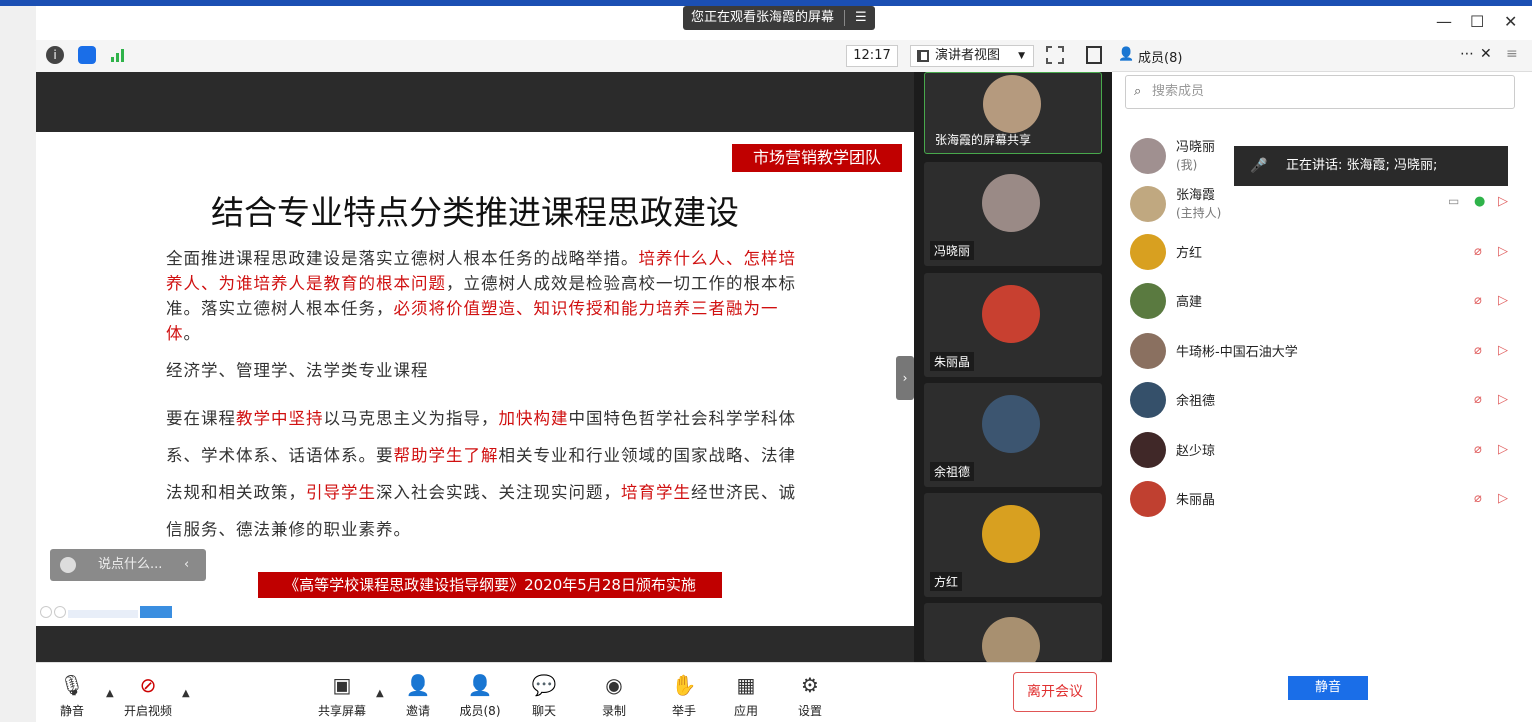 Image resolution: width=1532 pixels, height=722 pixels. Describe the element at coordinates (1486, 54) in the screenshot. I see `close-panel-icon: ✕` at that location.